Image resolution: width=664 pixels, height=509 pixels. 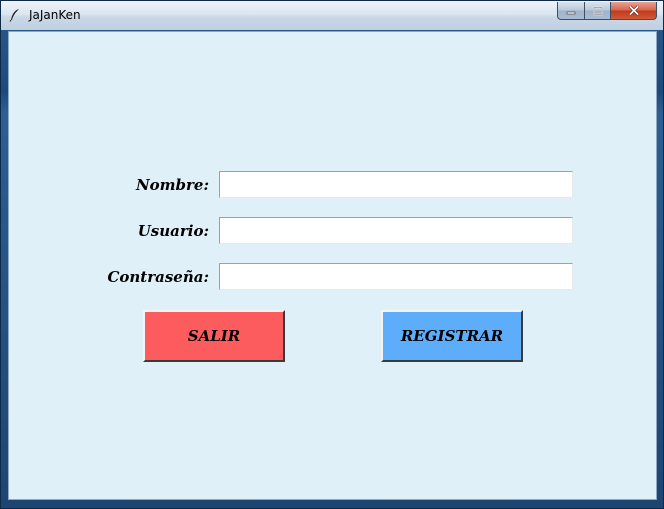 I want to click on maximize-button, so click(x=598, y=11).